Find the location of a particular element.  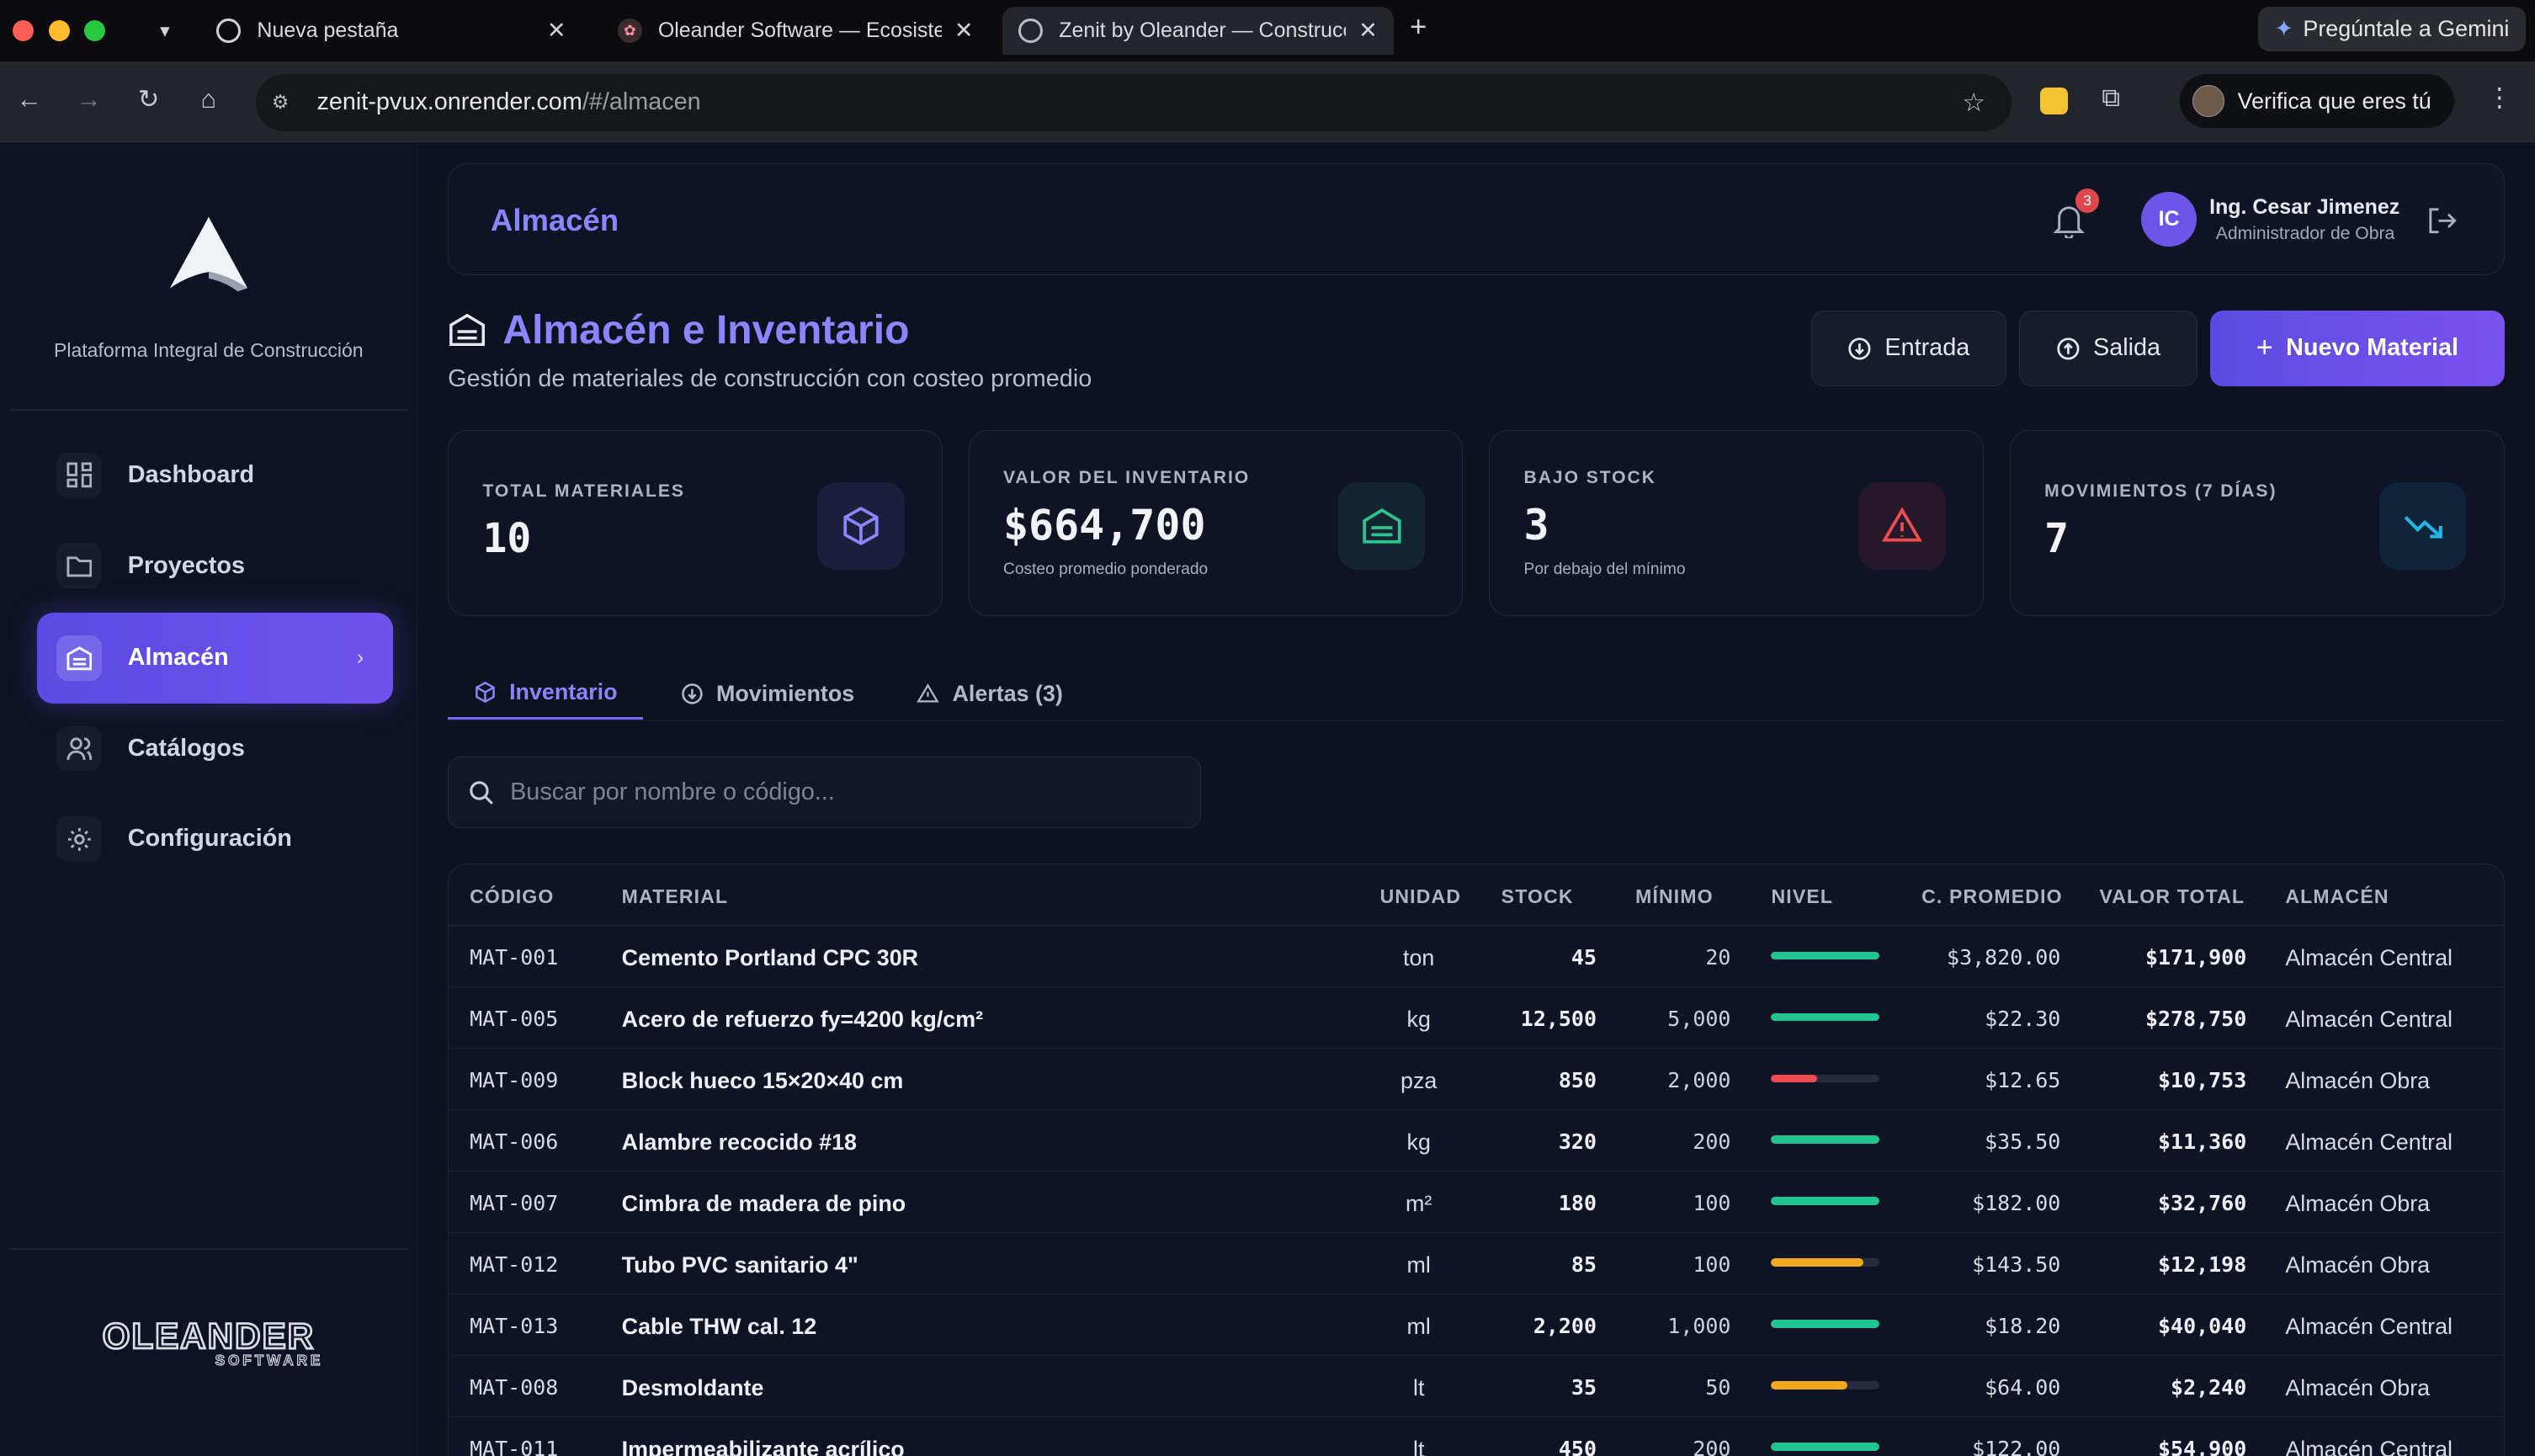

column-header: NIVEL is located at coordinates (1802, 896).